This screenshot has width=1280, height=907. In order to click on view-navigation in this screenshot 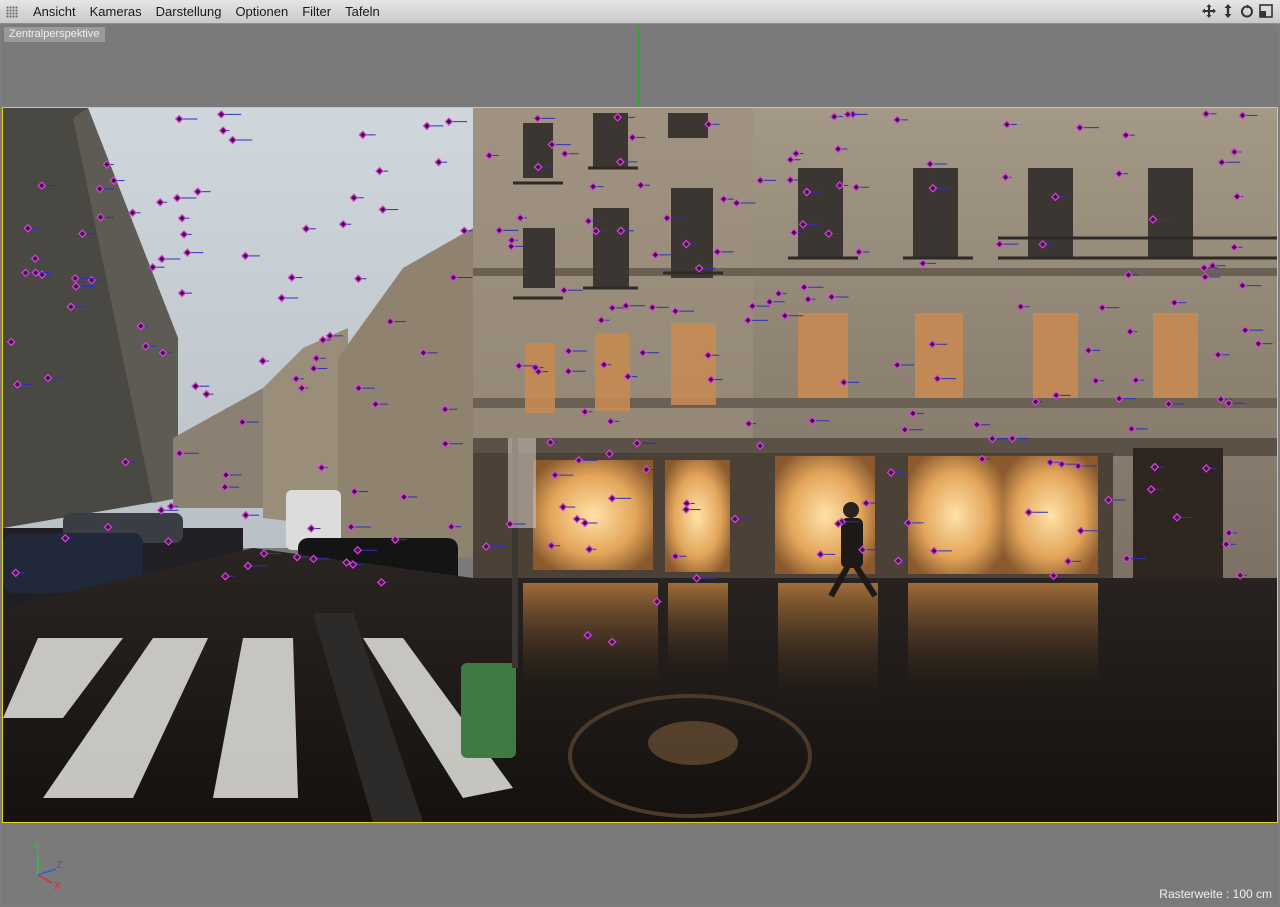, I will do `click(1237, 11)`.